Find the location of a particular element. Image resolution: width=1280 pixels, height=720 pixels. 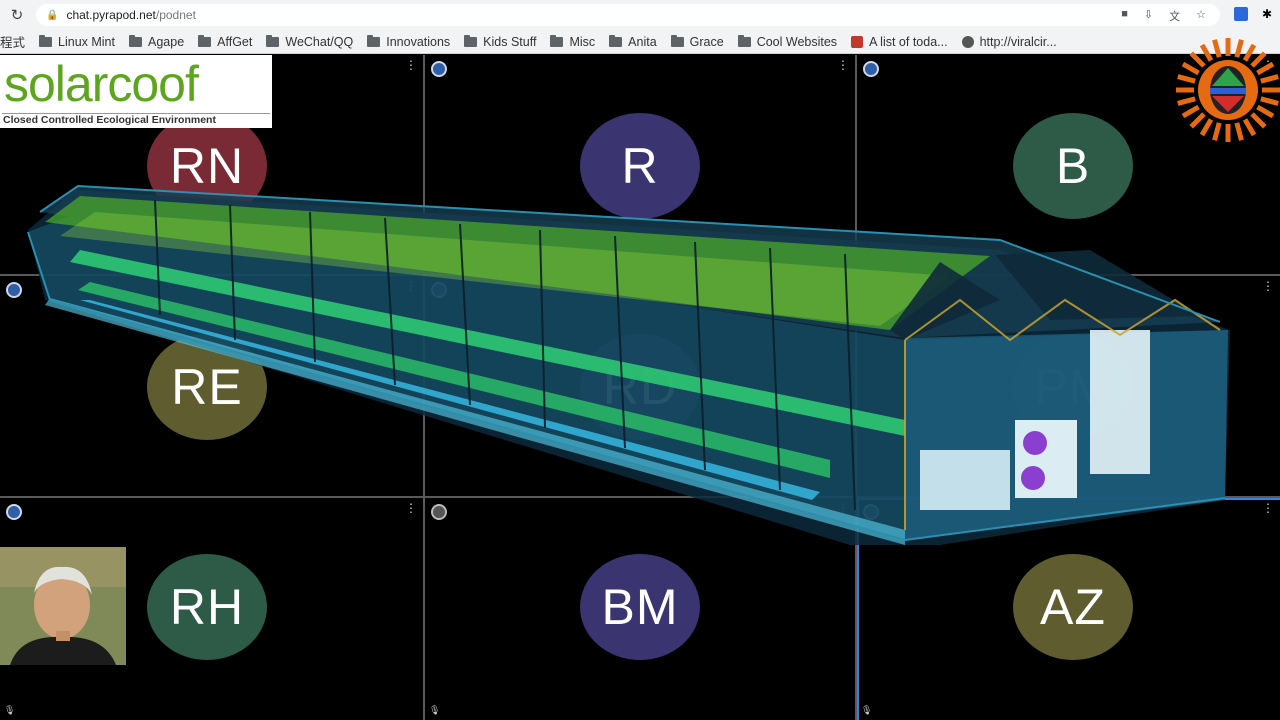

equipment-box is located at coordinates (965, 480).